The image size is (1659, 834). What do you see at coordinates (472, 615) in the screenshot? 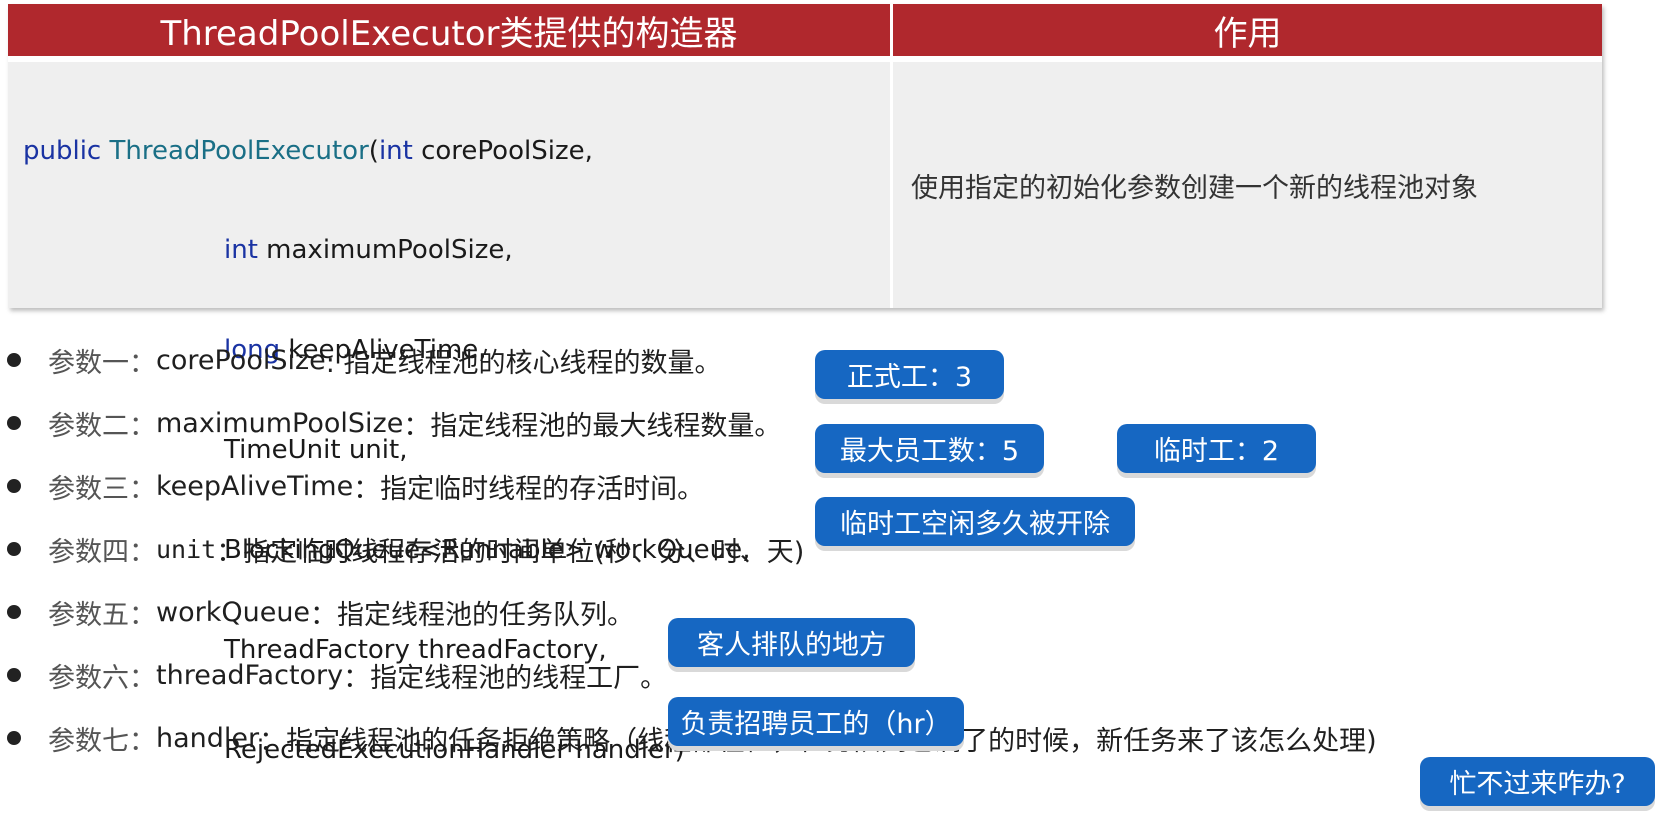
I see `param-desc: ：指定线程池的任务队列。` at bounding box center [472, 615].